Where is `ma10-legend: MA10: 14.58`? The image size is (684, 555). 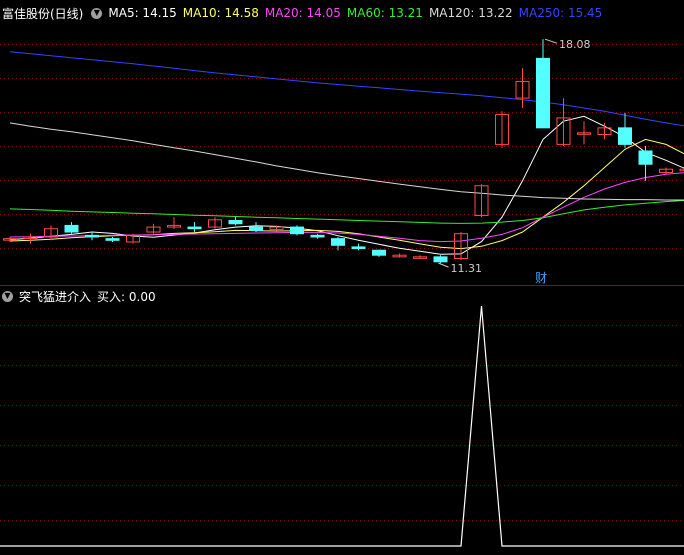
ma10-legend: MA10: 14.58 is located at coordinates (220, 13).